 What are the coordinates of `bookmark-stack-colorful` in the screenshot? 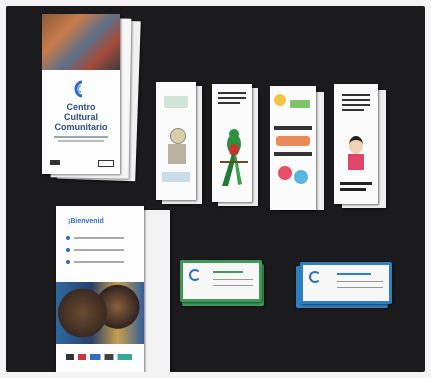 It's located at (298, 153).